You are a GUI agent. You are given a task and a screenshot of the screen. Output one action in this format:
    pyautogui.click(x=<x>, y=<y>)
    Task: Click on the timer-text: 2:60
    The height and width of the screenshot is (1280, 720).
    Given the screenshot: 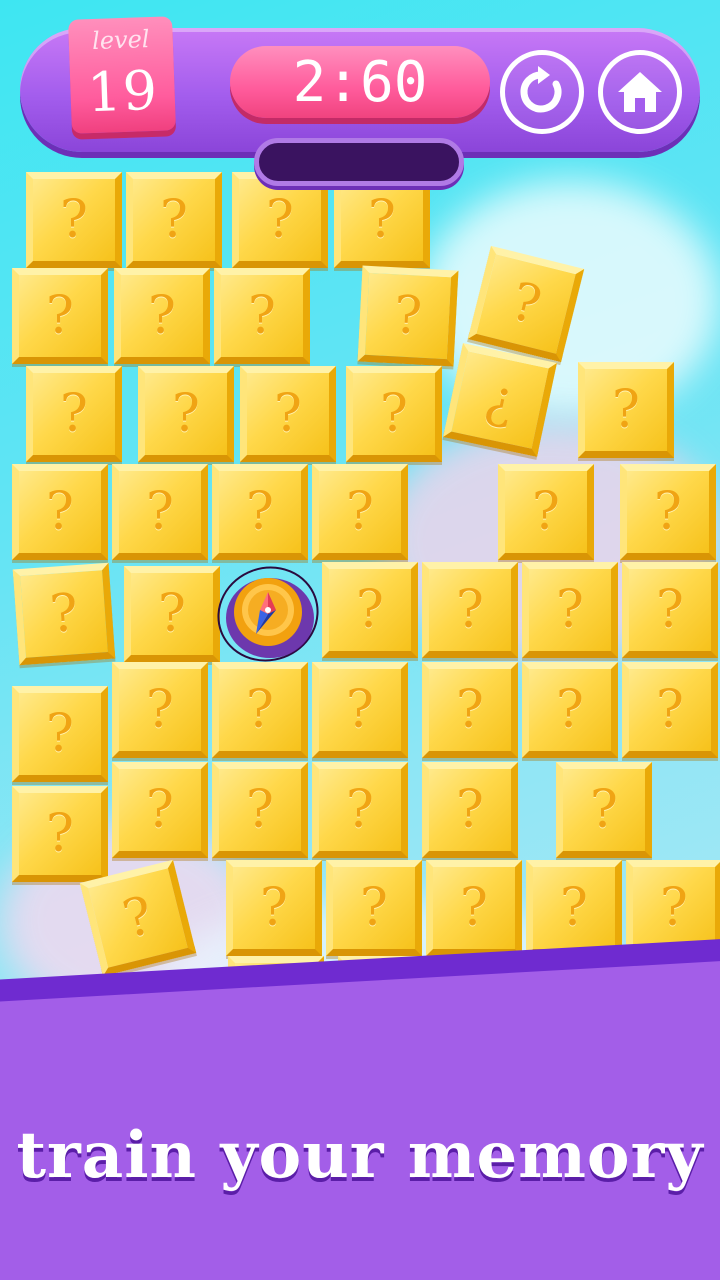 What is the action you would take?
    pyautogui.click(x=360, y=82)
    